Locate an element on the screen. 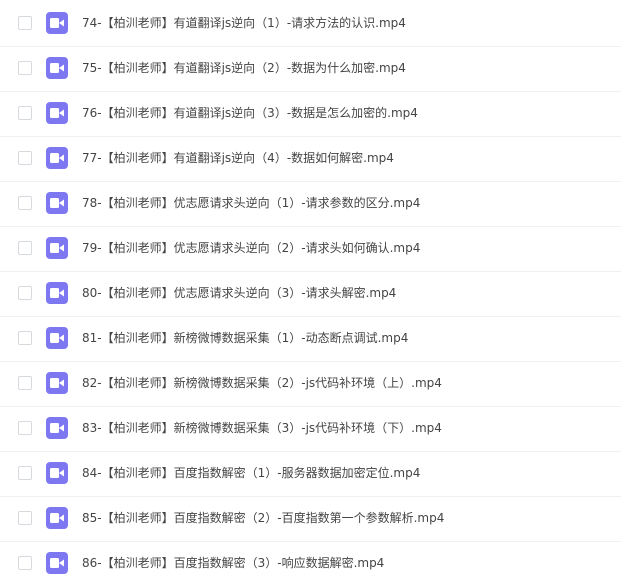  file-row: 75-【柏汌老师】有道翻译js逆向（2）-数据为什么加密.mp4 is located at coordinates (310, 69).